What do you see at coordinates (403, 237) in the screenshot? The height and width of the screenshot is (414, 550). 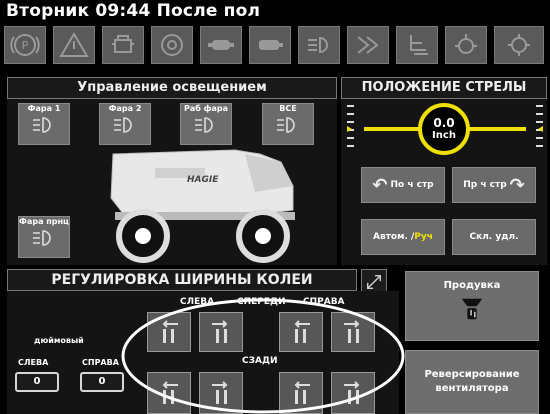 I see `auto-manual-button: Автом. / Руч` at bounding box center [403, 237].